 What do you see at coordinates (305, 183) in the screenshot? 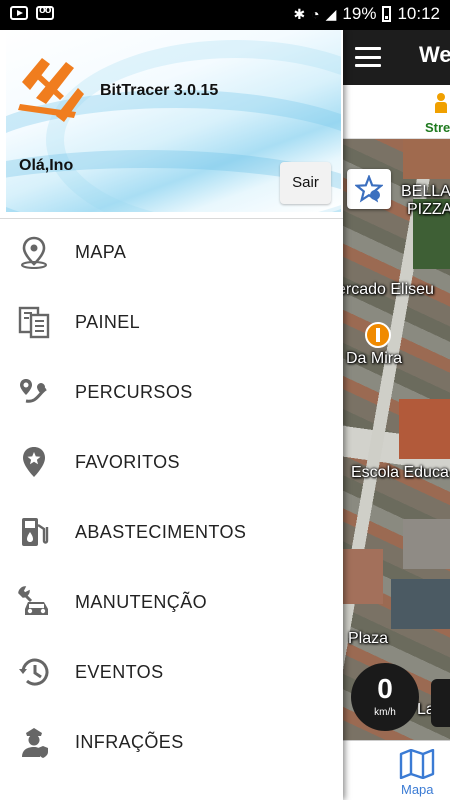
I see `logout-button: Sair` at bounding box center [305, 183].